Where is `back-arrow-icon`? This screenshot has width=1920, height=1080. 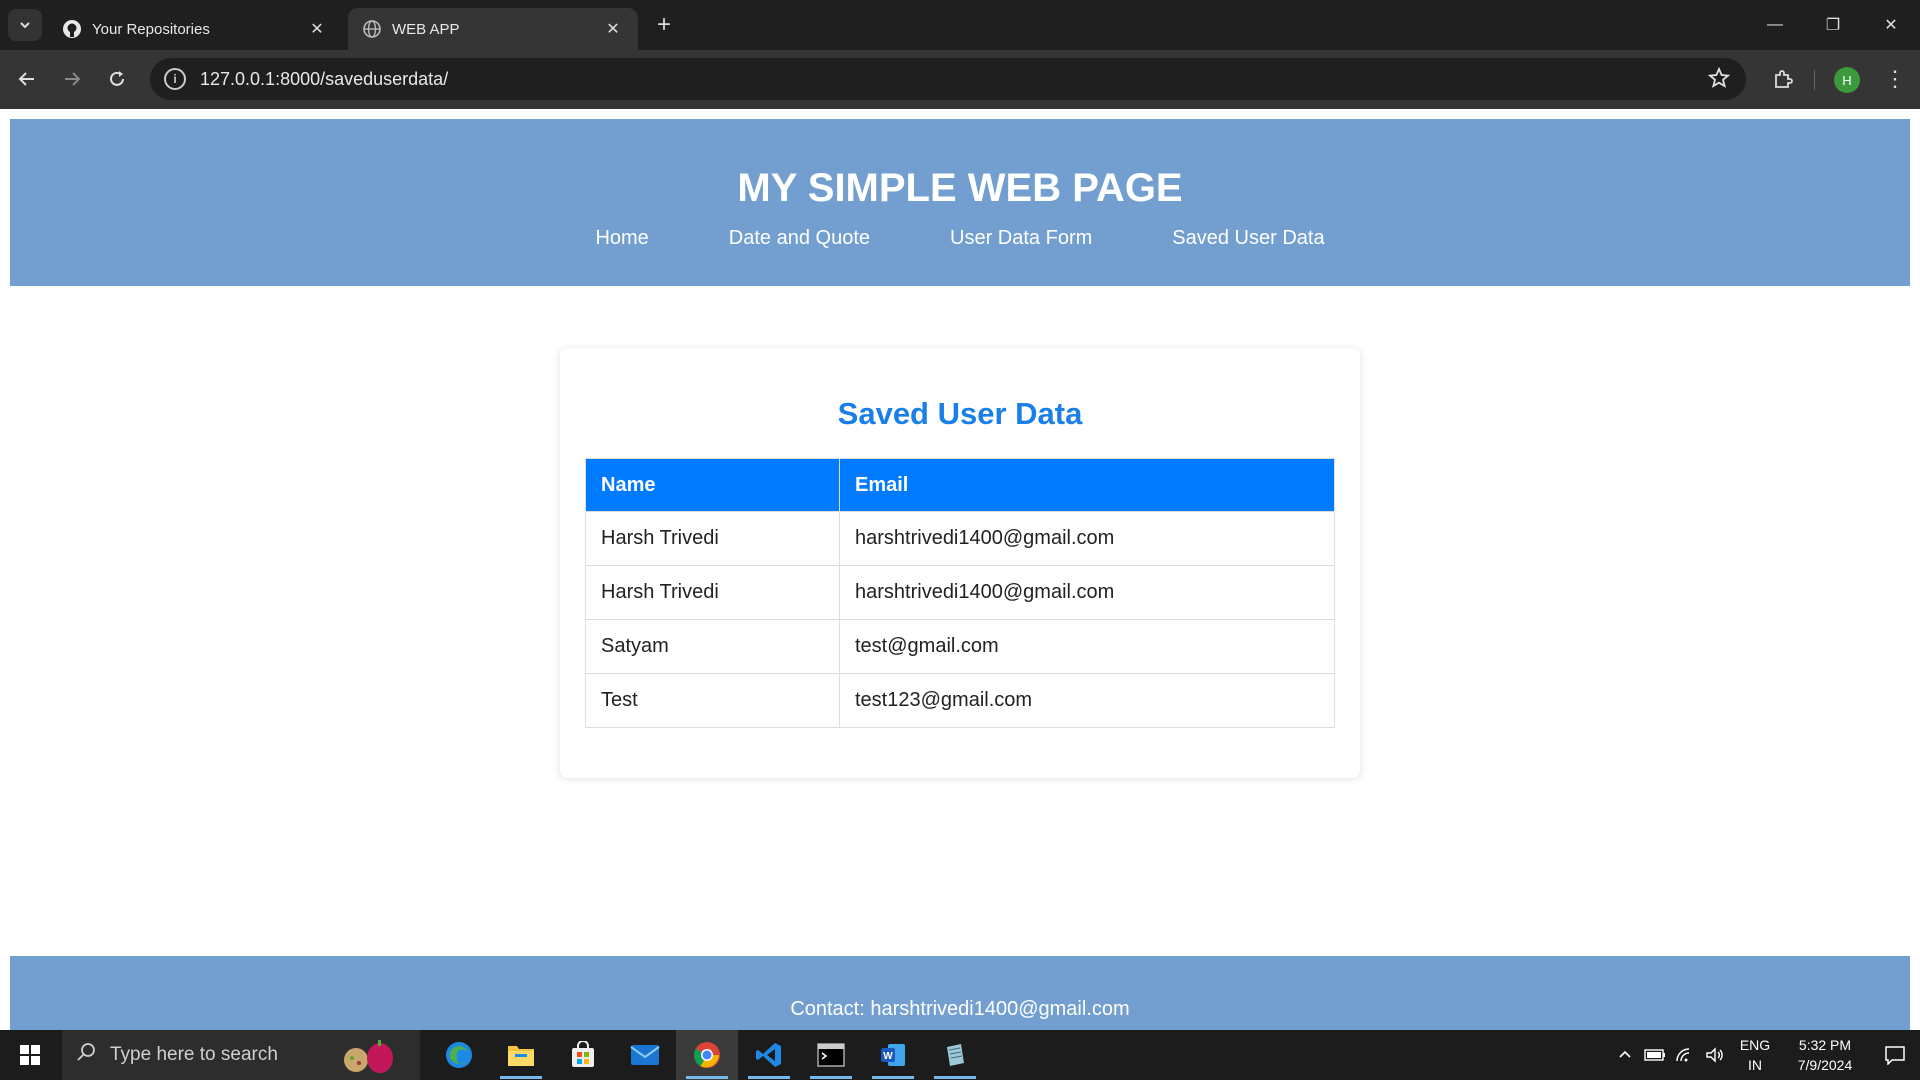
back-arrow-icon is located at coordinates (27, 79).